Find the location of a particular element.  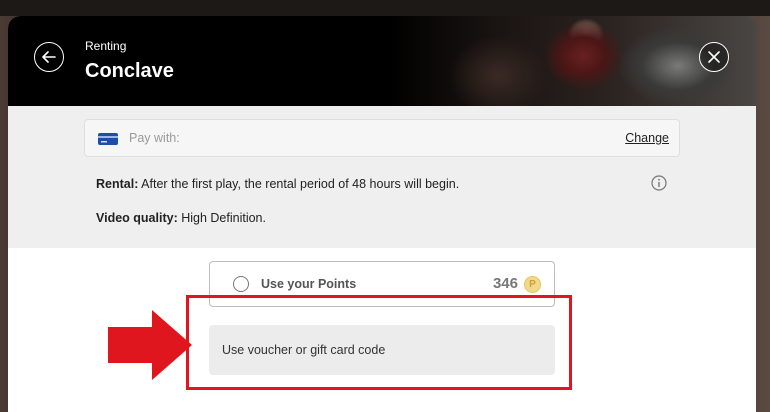

coin-icon: P is located at coordinates (532, 284).